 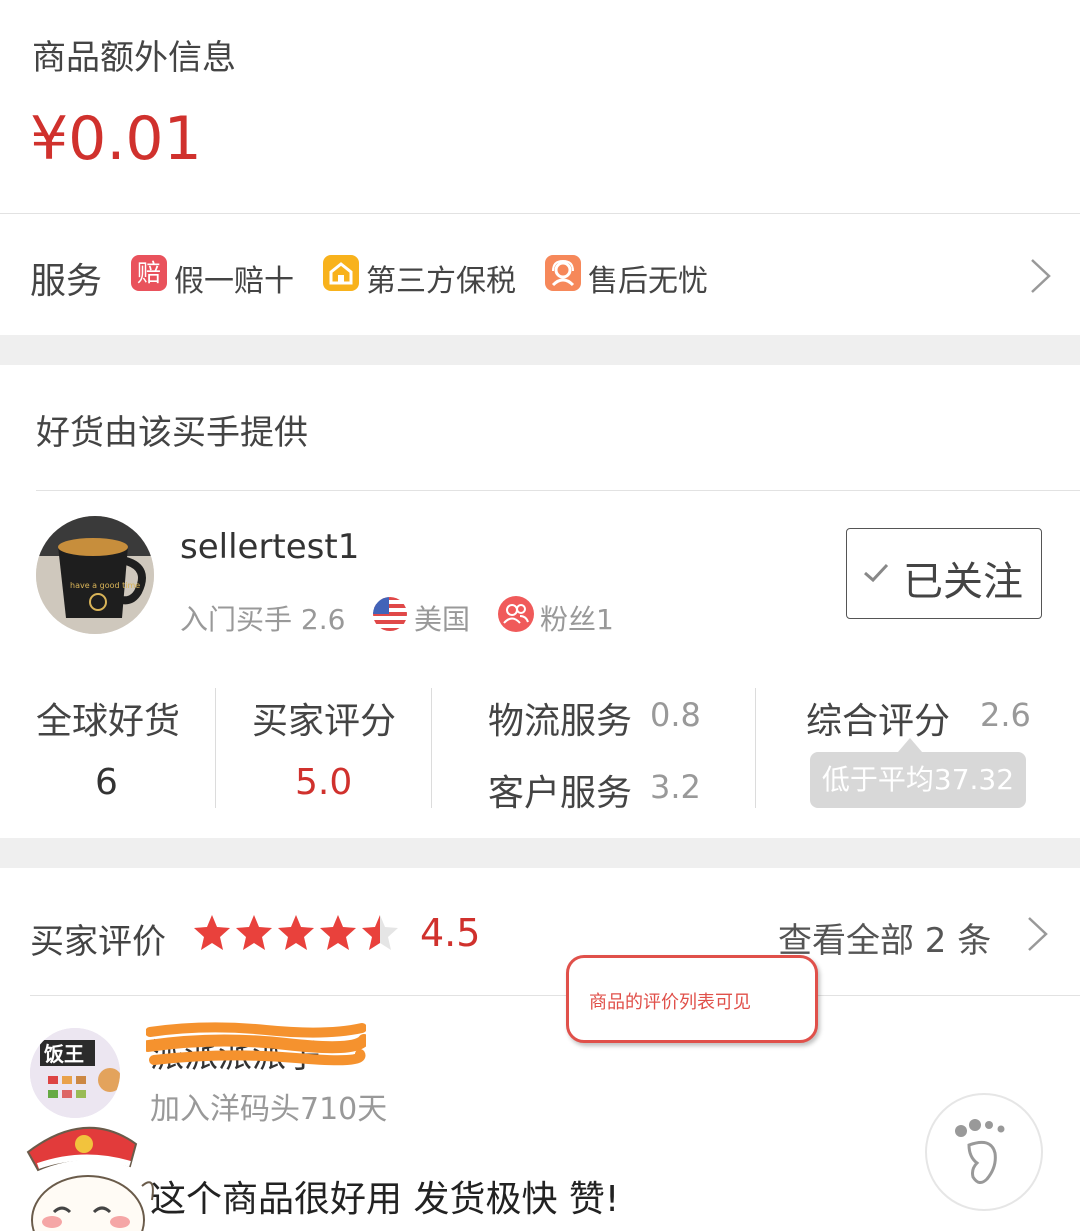 What do you see at coordinates (75, 1073) in the screenshot?
I see `reviewer-avatar: 饭王` at bounding box center [75, 1073].